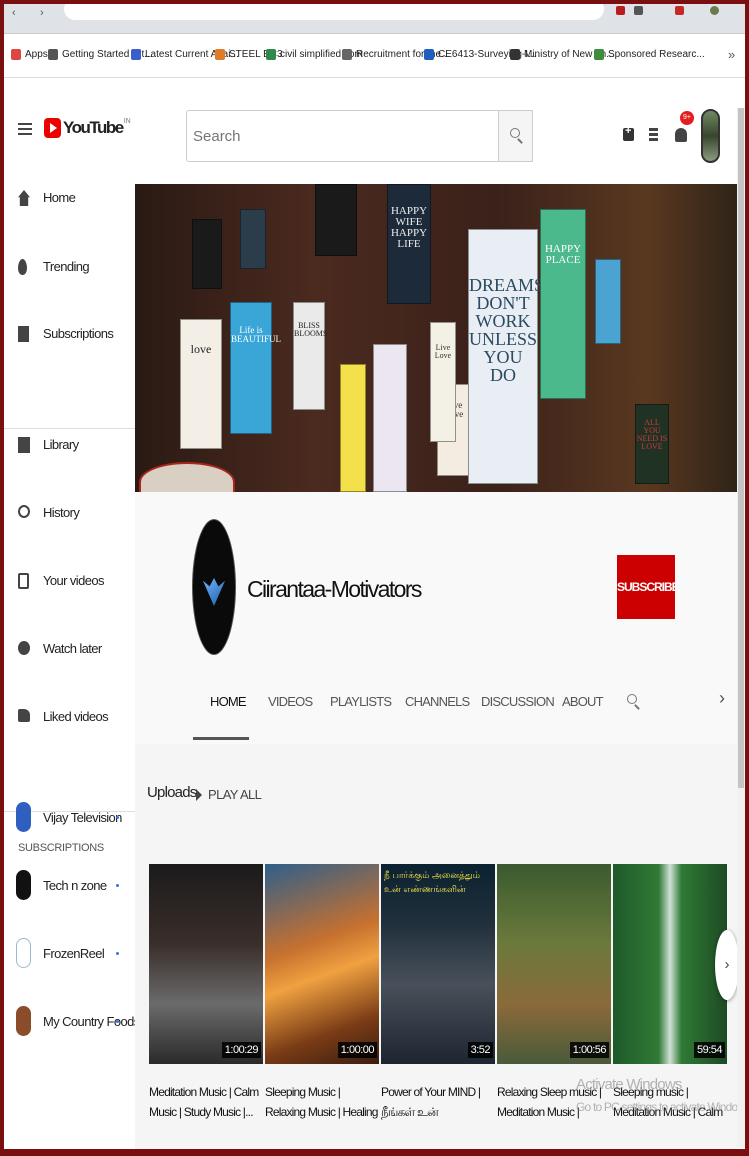  Describe the element at coordinates (136, 54) in the screenshot. I see `quill-icon` at that location.